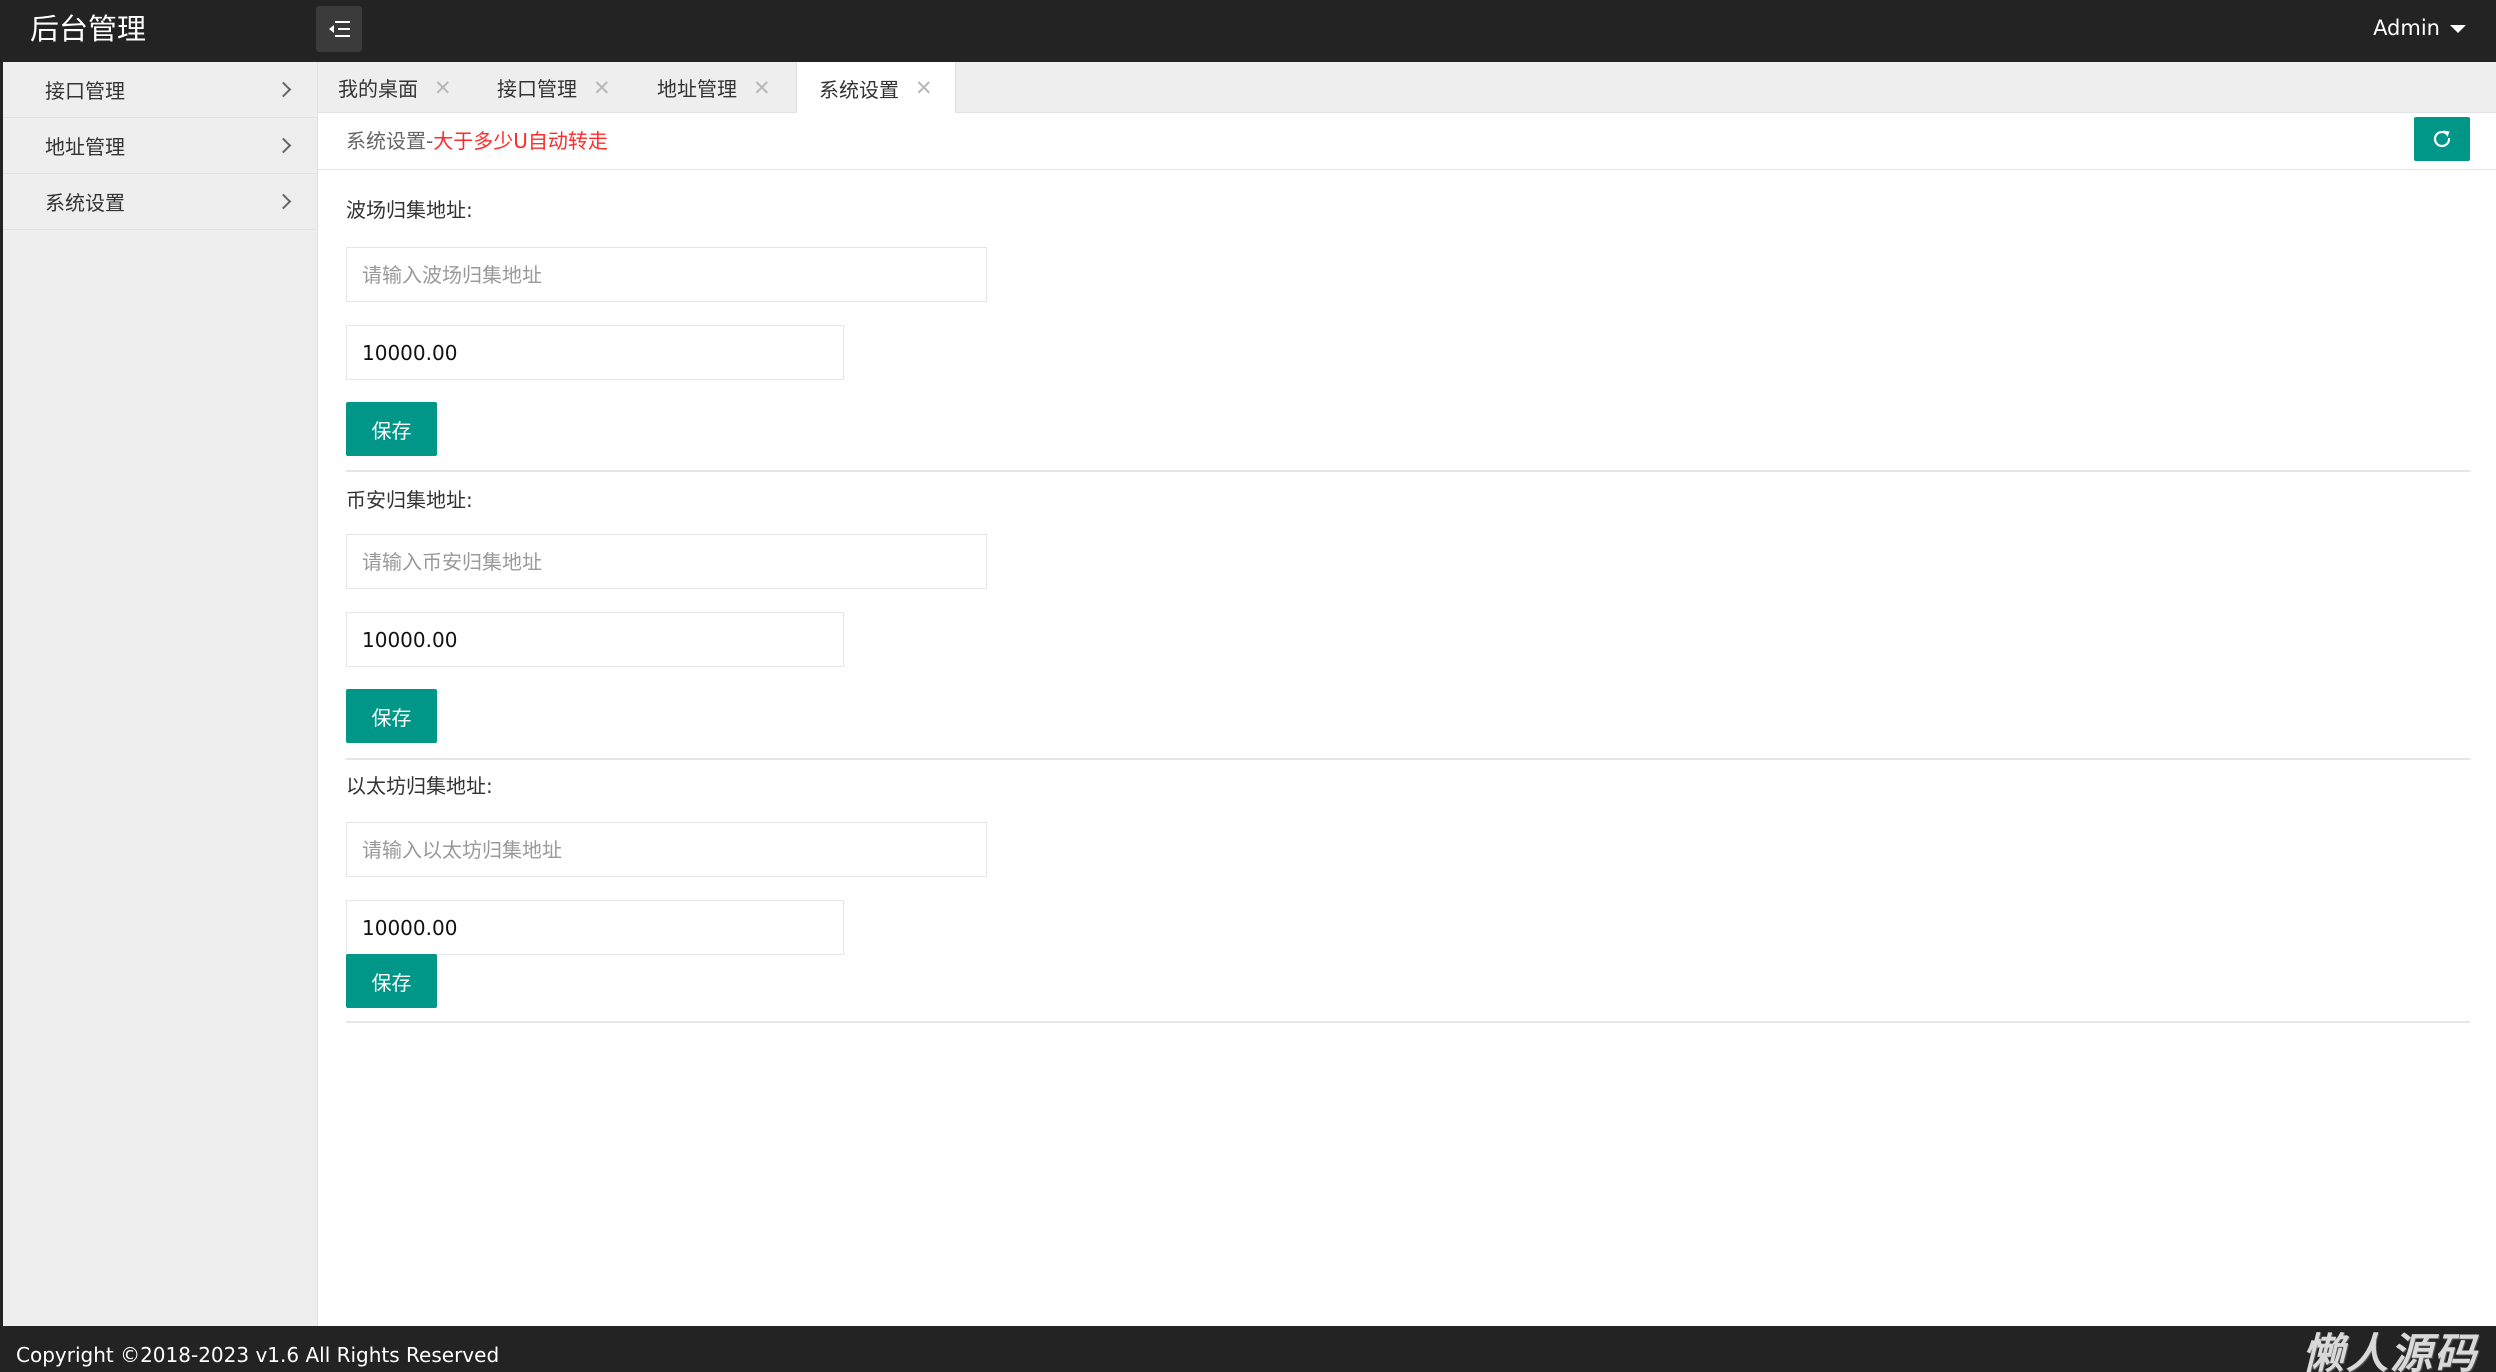 The image size is (2496, 1372). What do you see at coordinates (520, 141) in the screenshot?
I see `breadcrumb-highlight: 大于多少U自动转走` at bounding box center [520, 141].